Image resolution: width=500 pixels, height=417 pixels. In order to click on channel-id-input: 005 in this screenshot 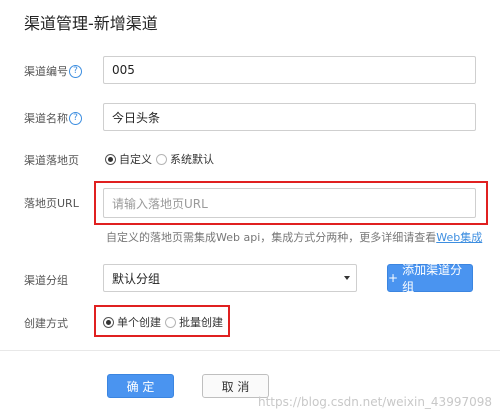, I will do `click(289, 70)`.